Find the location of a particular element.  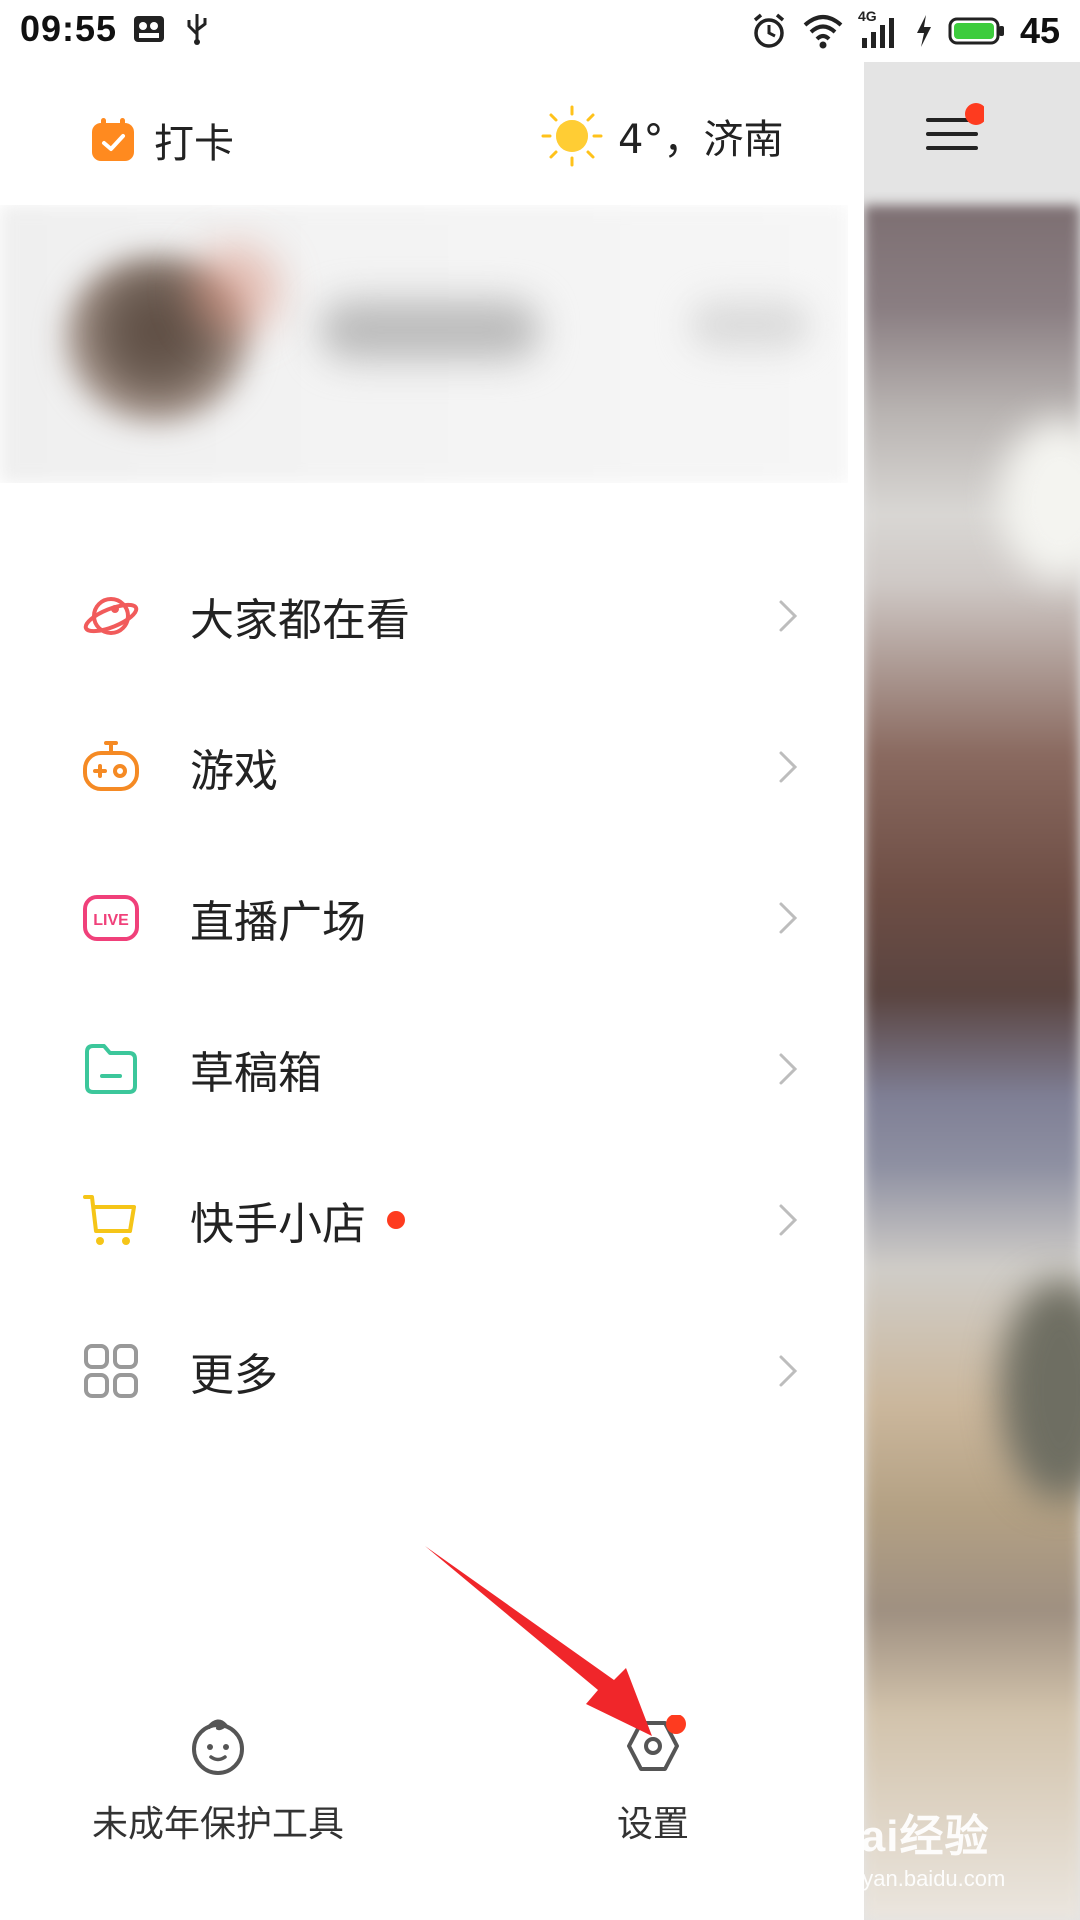

menu-item-trending: 大家都在看 is located at coordinates (432, 615).